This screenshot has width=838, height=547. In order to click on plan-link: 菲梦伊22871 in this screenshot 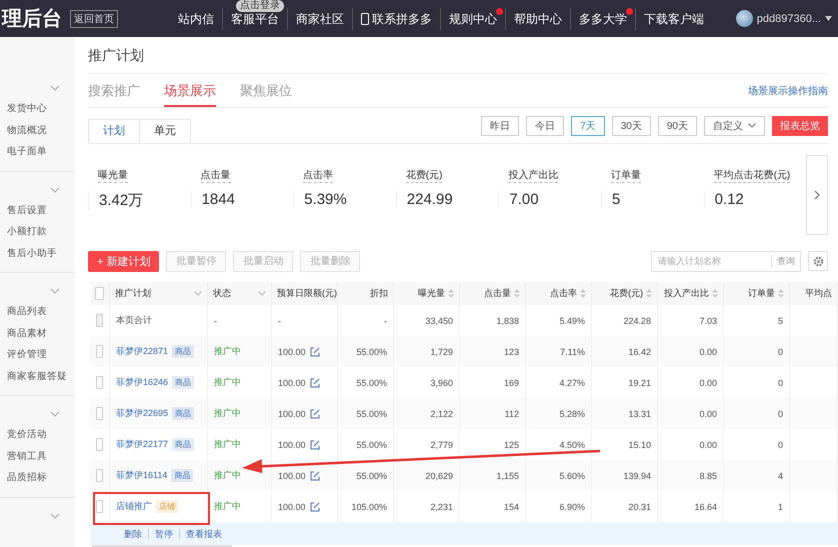, I will do `click(142, 351)`.